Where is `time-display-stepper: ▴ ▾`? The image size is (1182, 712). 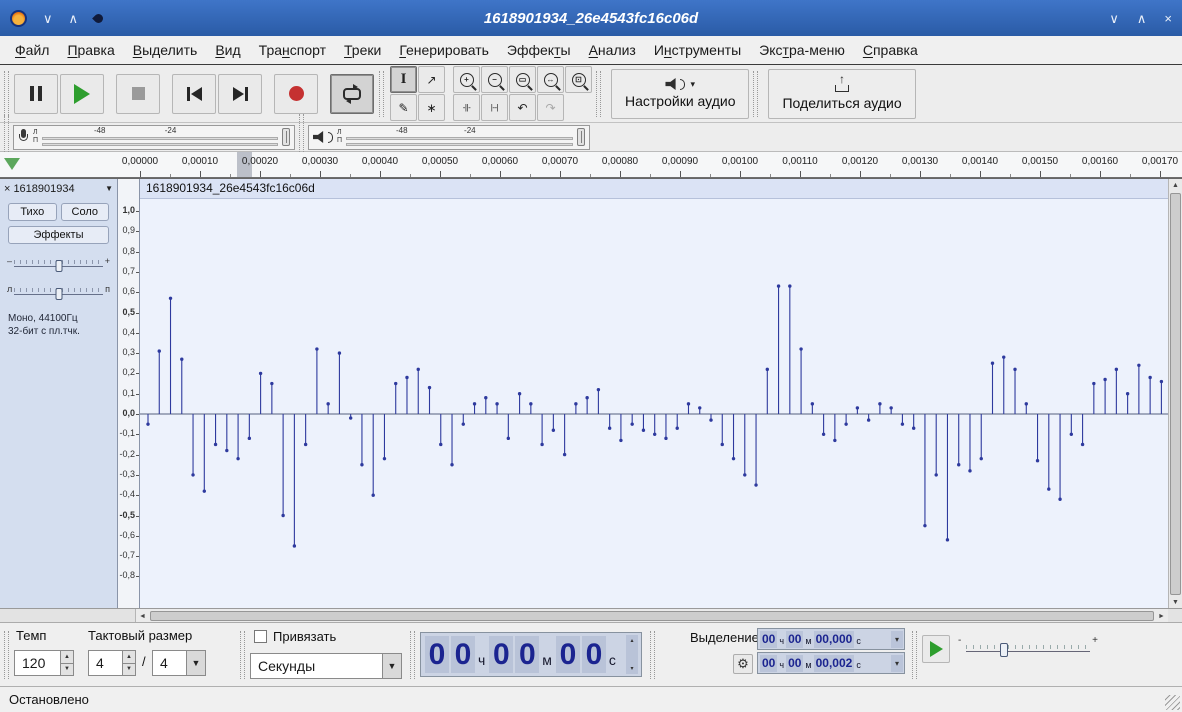 time-display-stepper: ▴ ▾ is located at coordinates (632, 654).